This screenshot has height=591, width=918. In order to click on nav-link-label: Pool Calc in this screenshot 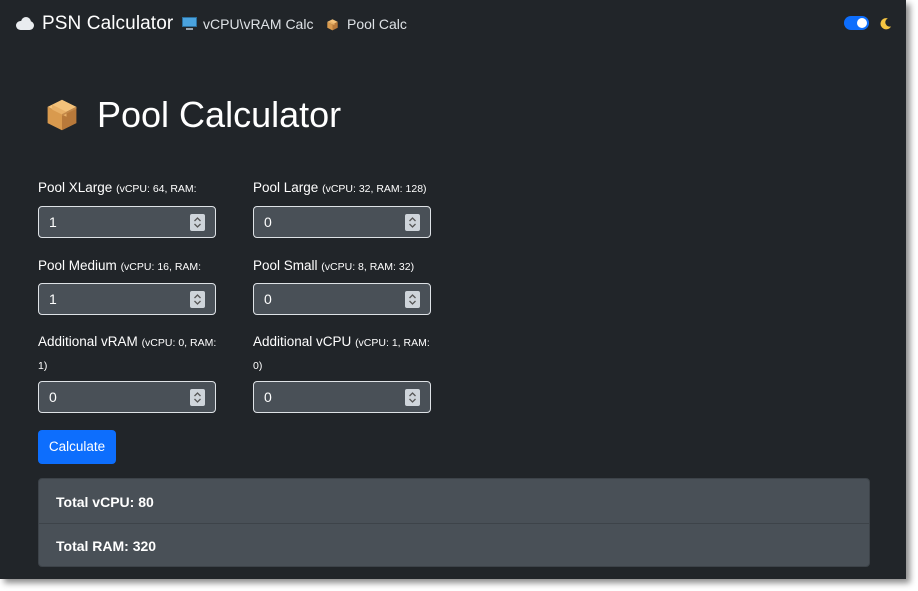, I will do `click(377, 24)`.